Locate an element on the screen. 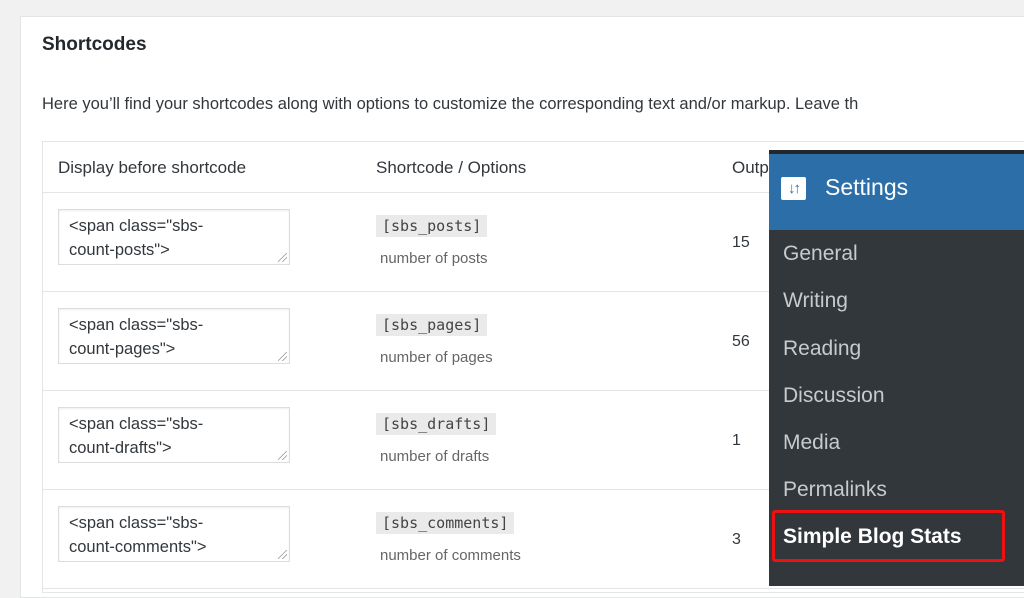 This screenshot has width=1024, height=598. menu-item-media: Media is located at coordinates (811, 443).